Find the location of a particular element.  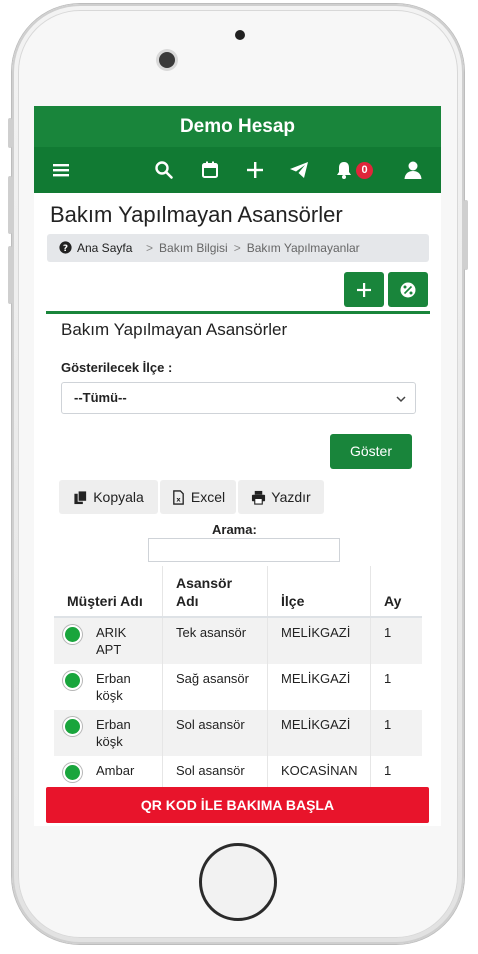

customer-cell: ARIK APT is located at coordinates (108, 640).